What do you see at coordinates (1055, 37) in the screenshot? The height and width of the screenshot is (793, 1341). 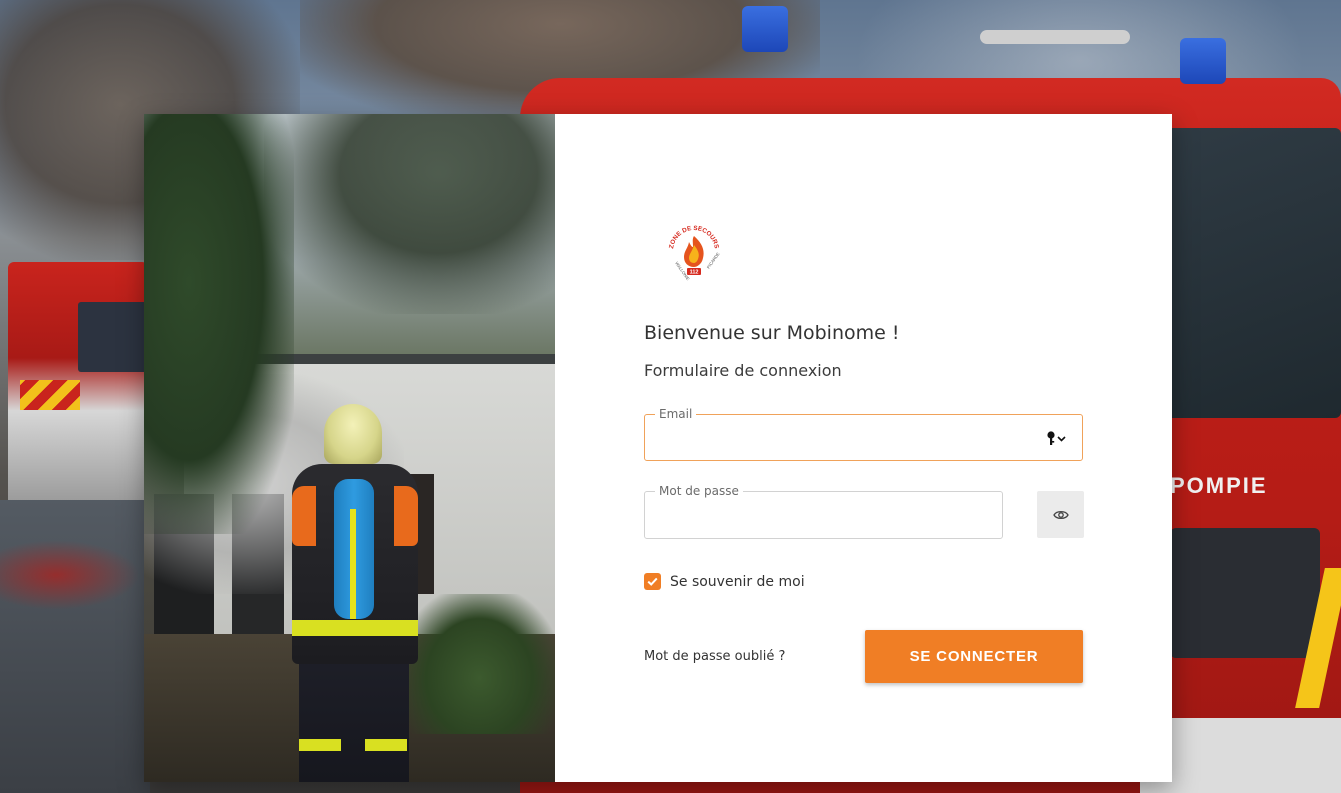 I see `siren-bar` at bounding box center [1055, 37].